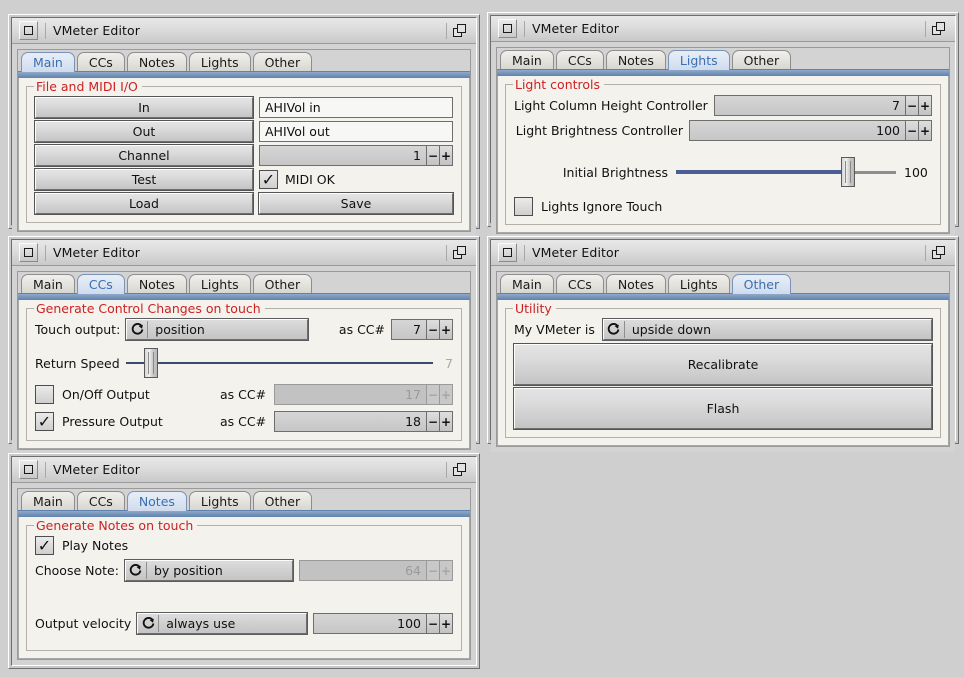 The width and height of the screenshot is (964, 677). What do you see at coordinates (144, 179) in the screenshot?
I see `test-button: Test` at bounding box center [144, 179].